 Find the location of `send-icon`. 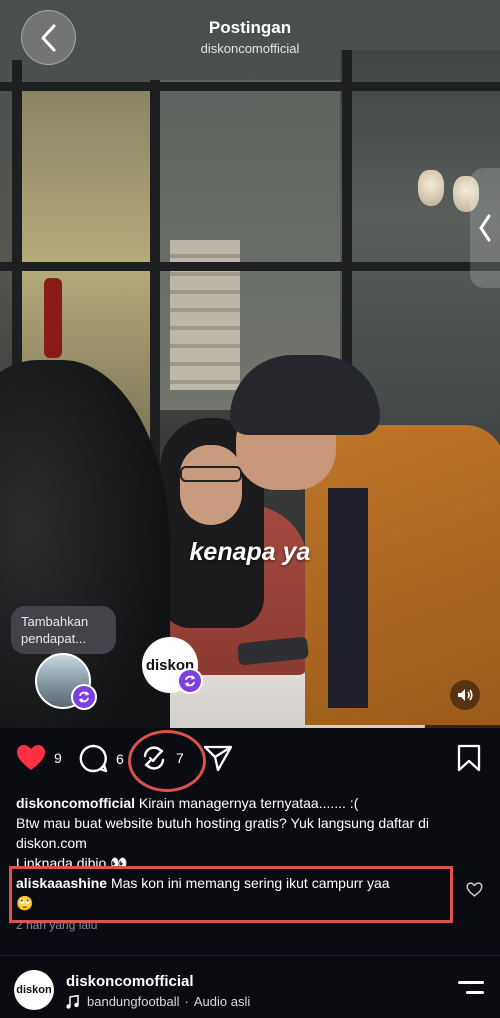

send-icon is located at coordinates (218, 758).